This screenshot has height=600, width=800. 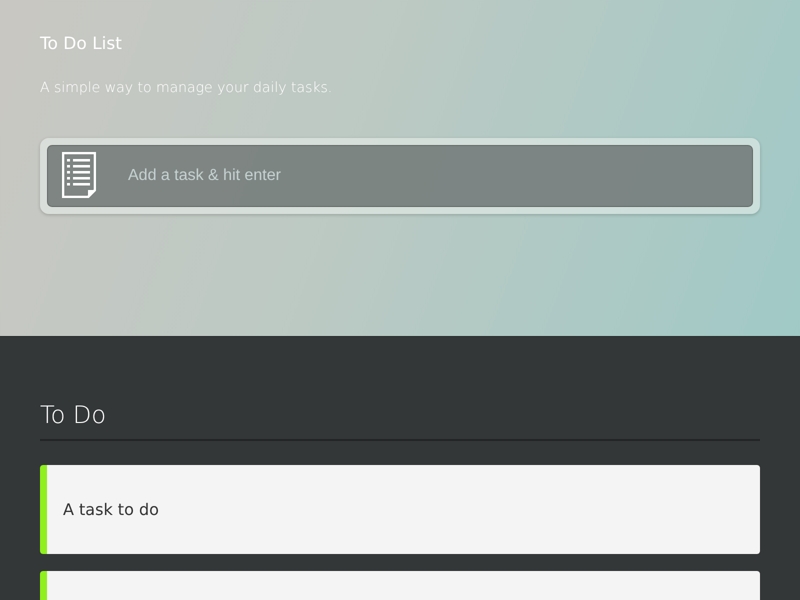 I want to click on section-heading: To Do, so click(x=400, y=421).